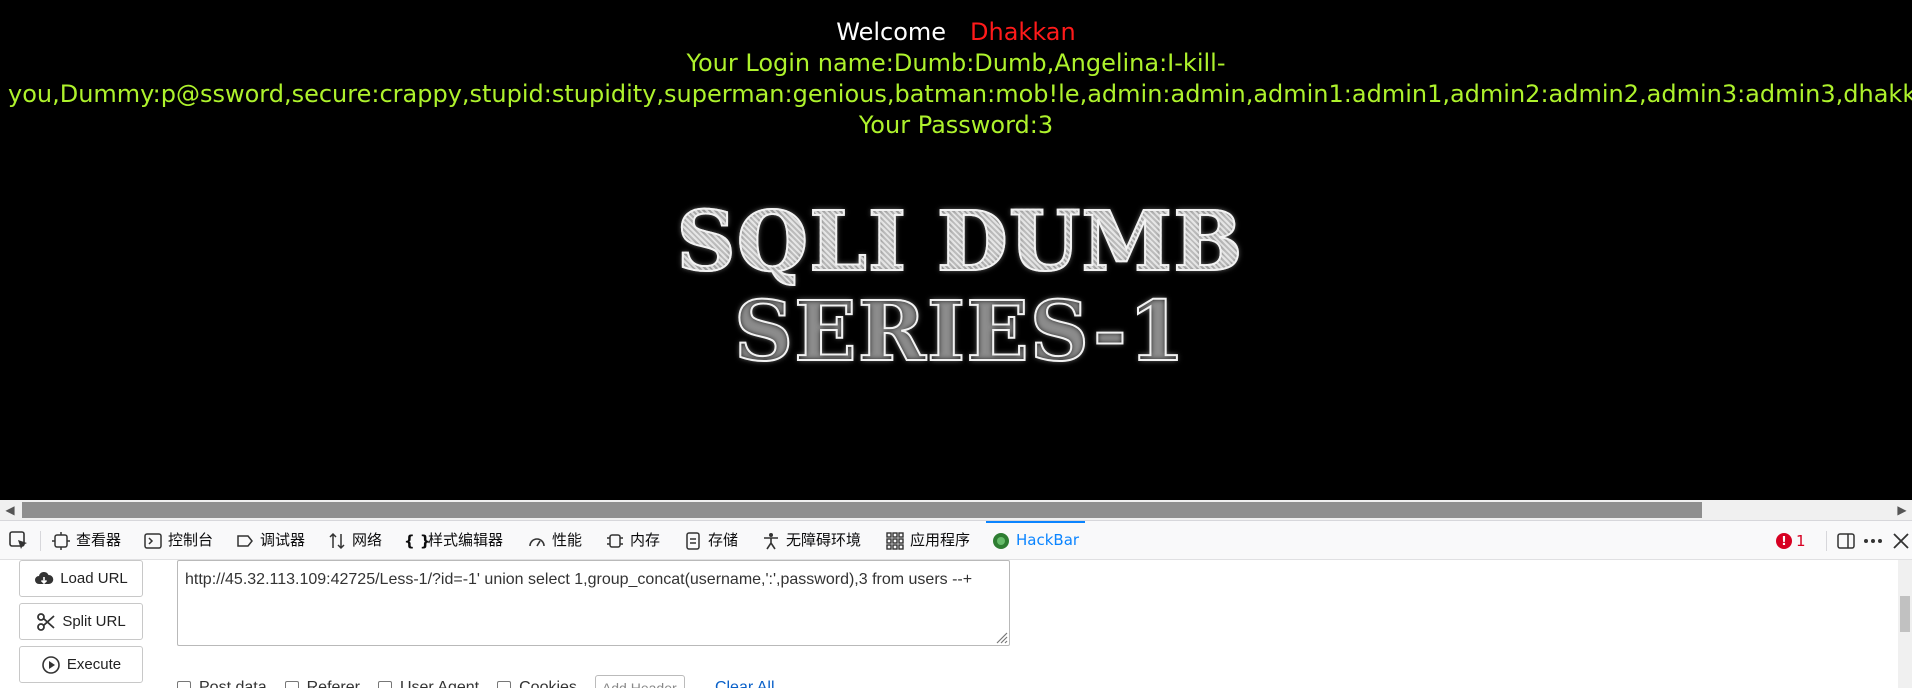 This screenshot has width=1912, height=688. Describe the element at coordinates (895, 540) in the screenshot. I see `application-icon` at that location.